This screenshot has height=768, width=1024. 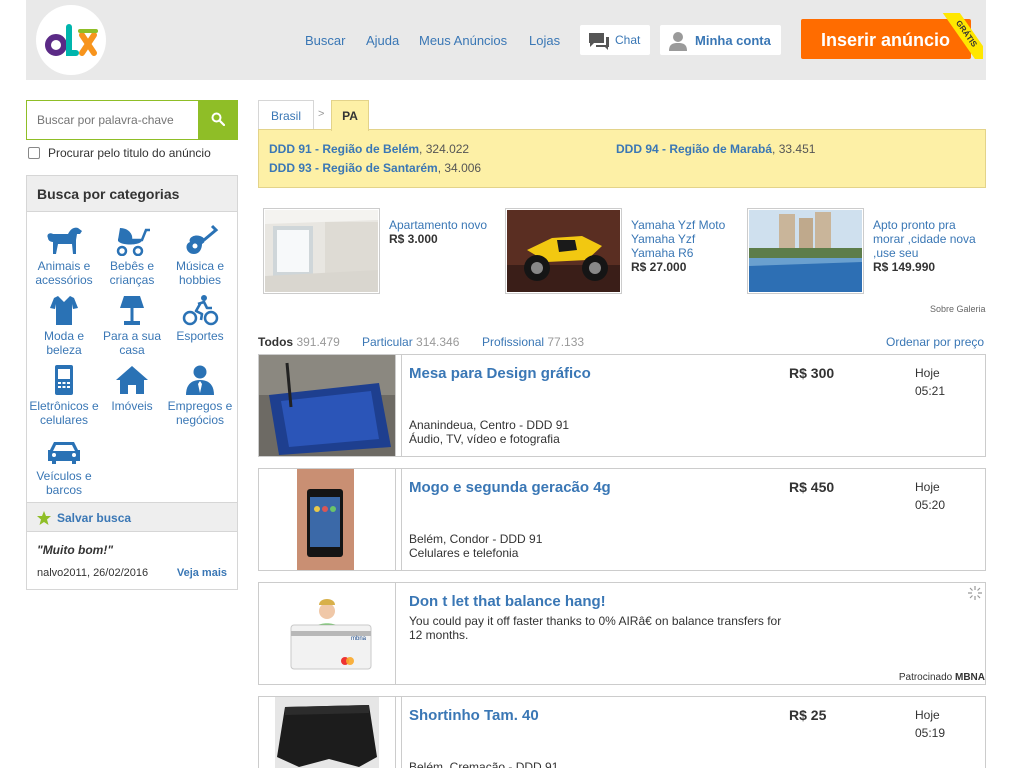 I want to click on category-animais: Animais e acessórios, so click(x=64, y=255).